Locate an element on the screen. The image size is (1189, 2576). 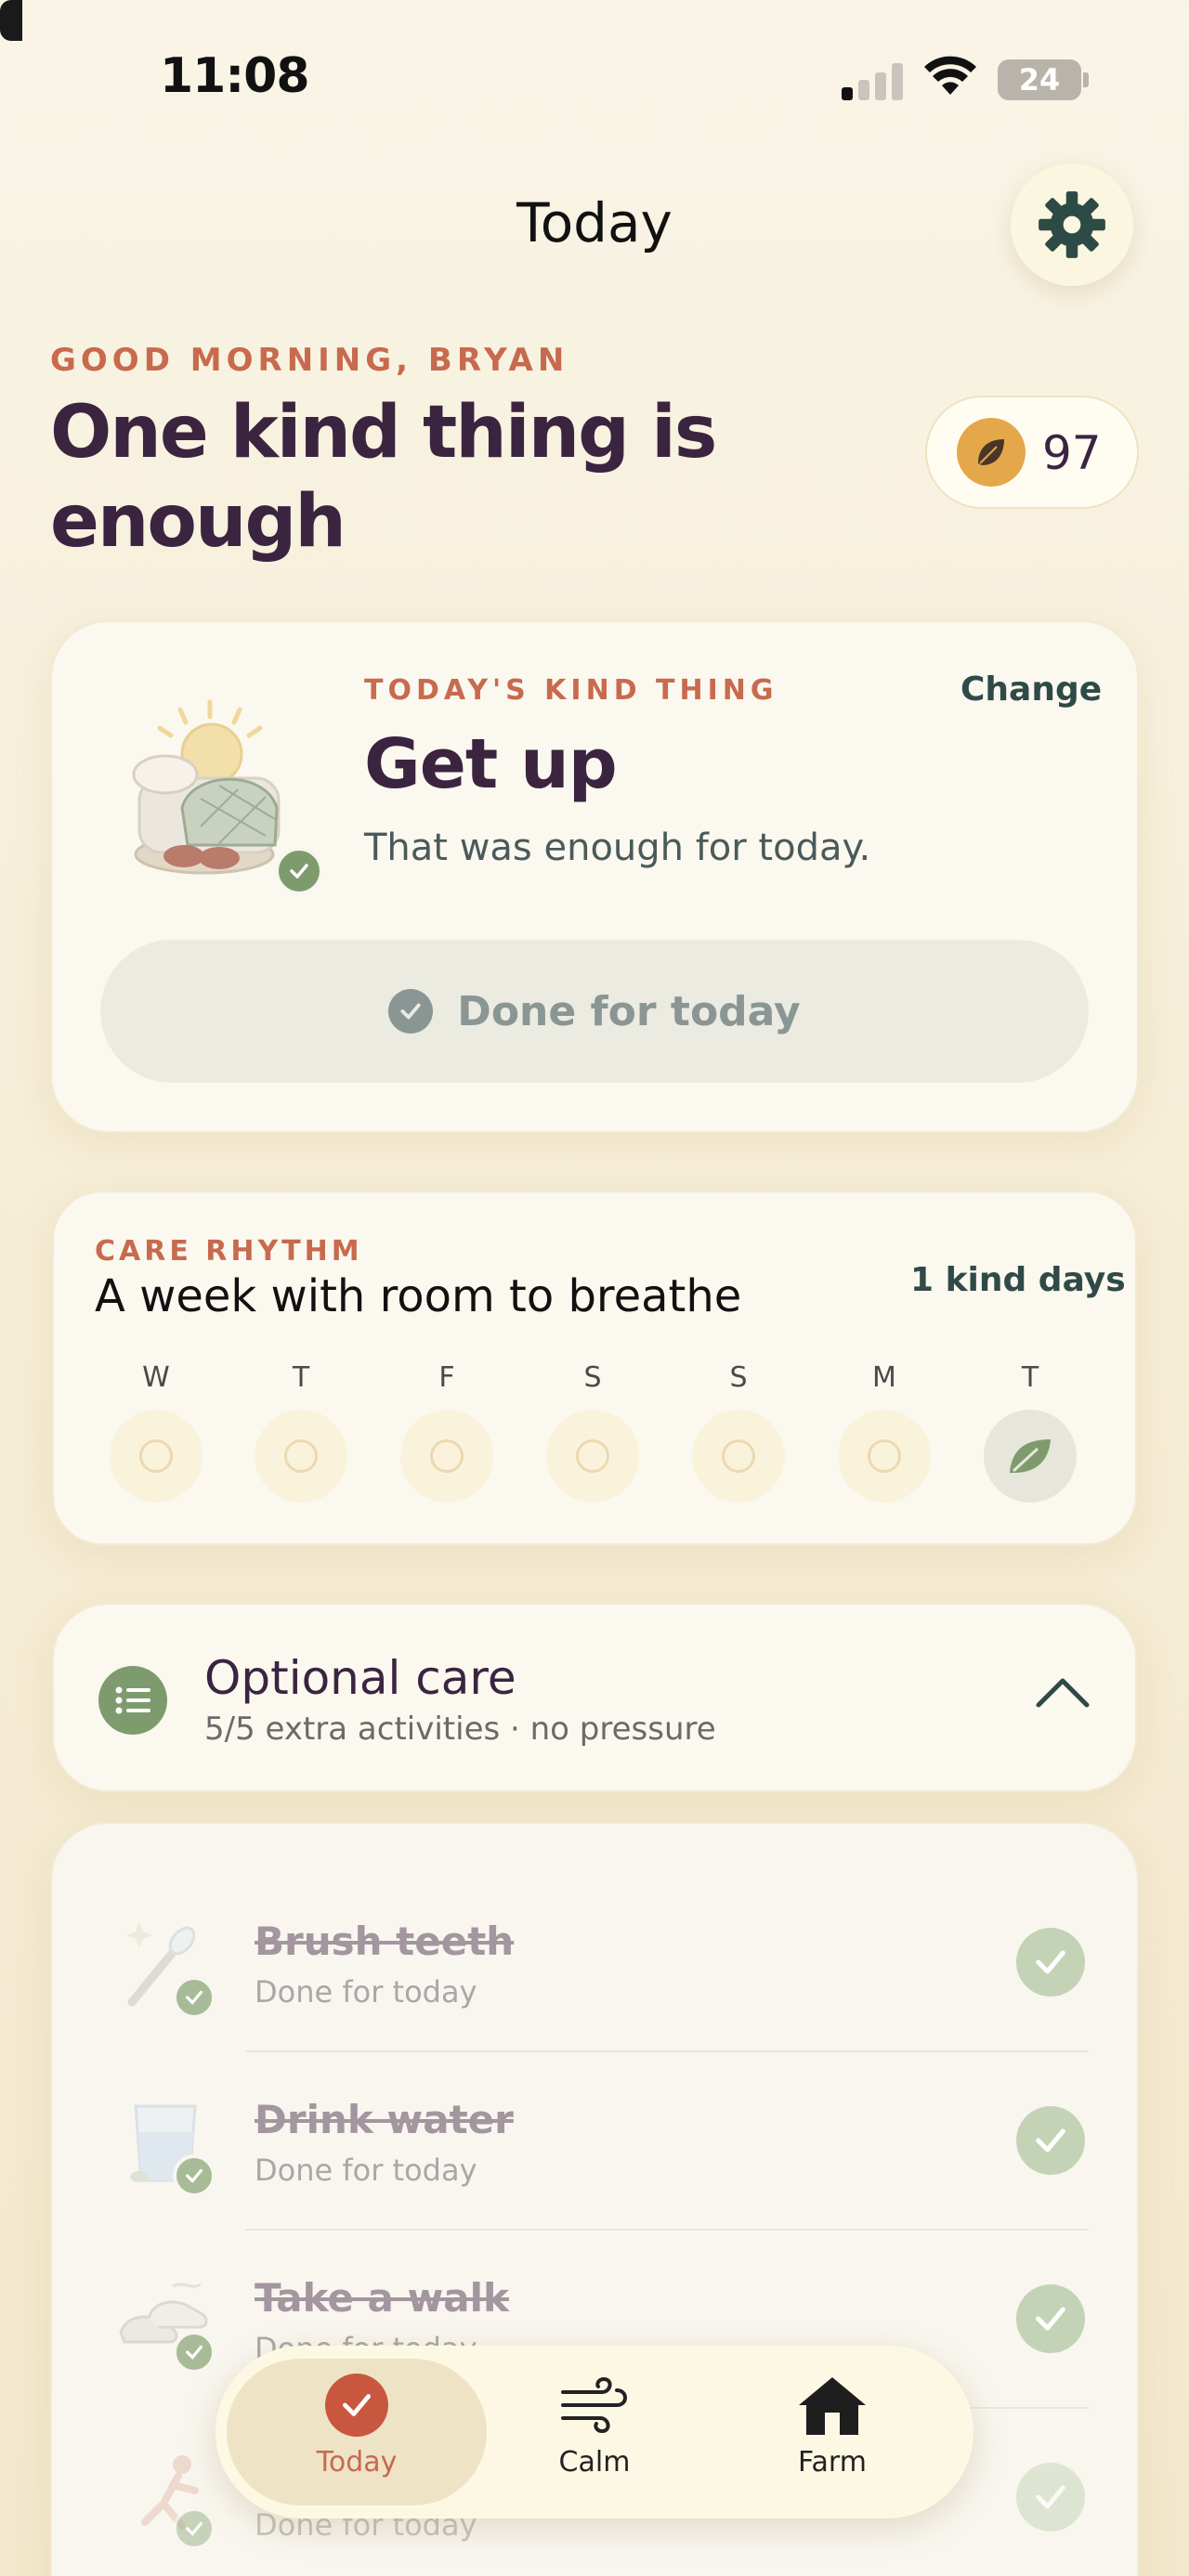
done-button-label: Done for today is located at coordinates (629, 1011).